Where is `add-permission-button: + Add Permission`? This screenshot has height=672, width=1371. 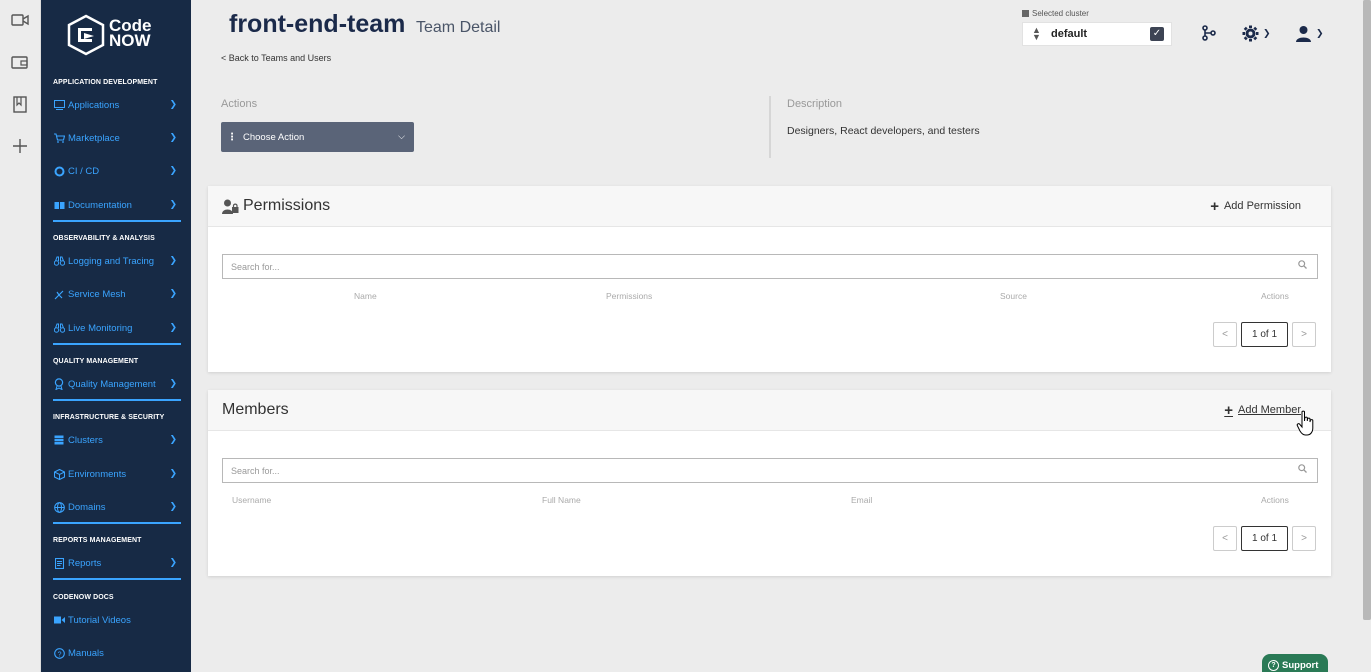 add-permission-button: + Add Permission is located at coordinates (1255, 206).